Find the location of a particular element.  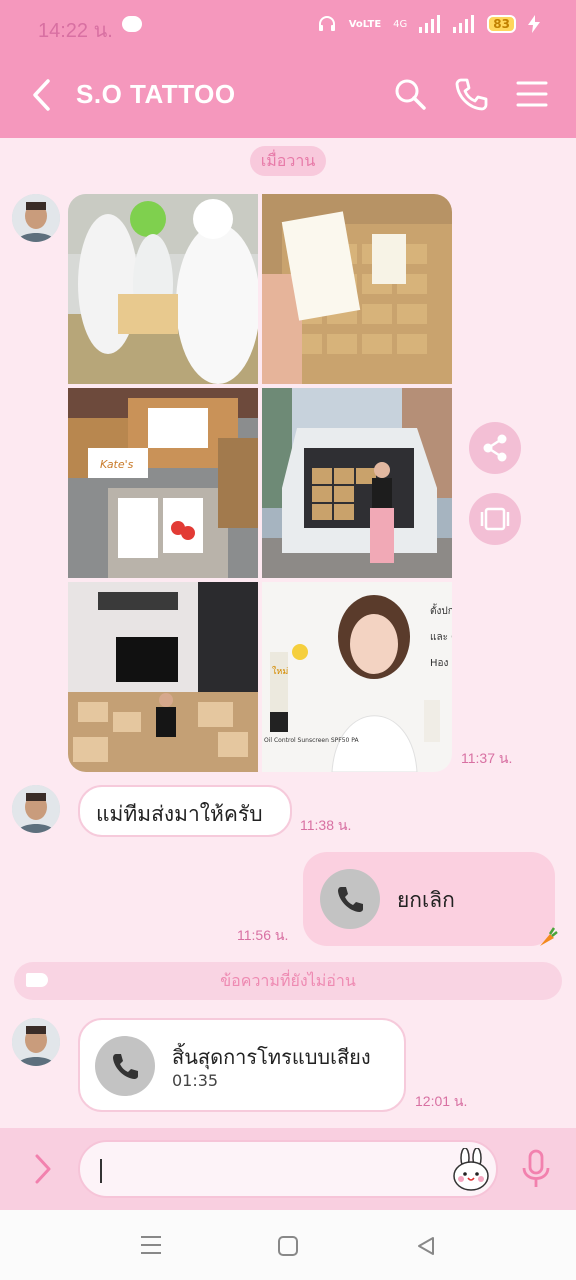

back-nav-icon is located at coordinates (426, 1246).